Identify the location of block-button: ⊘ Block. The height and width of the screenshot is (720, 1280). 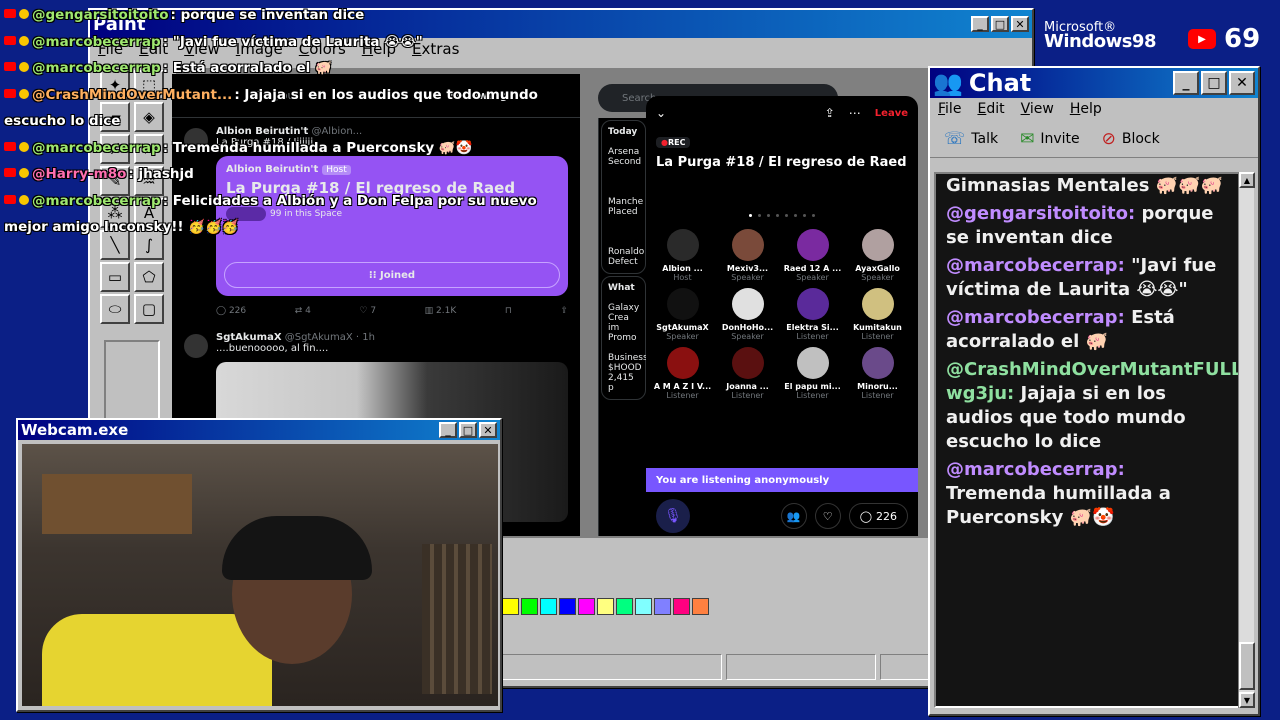
(1131, 139).